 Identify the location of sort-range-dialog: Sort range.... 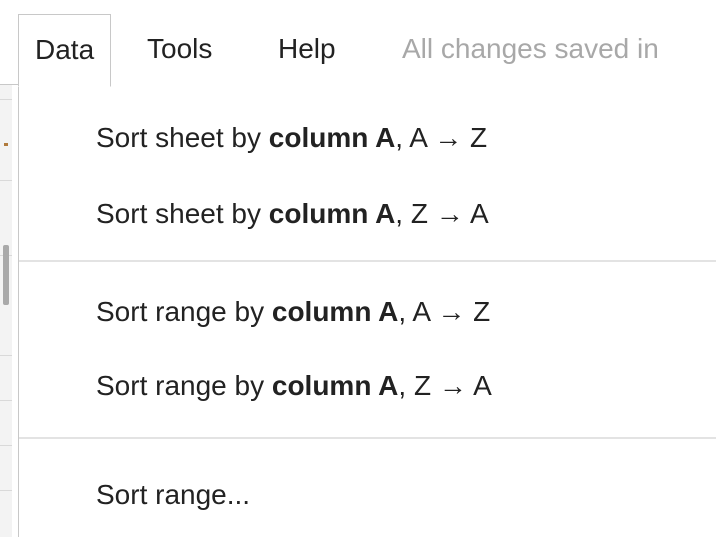
(173, 495).